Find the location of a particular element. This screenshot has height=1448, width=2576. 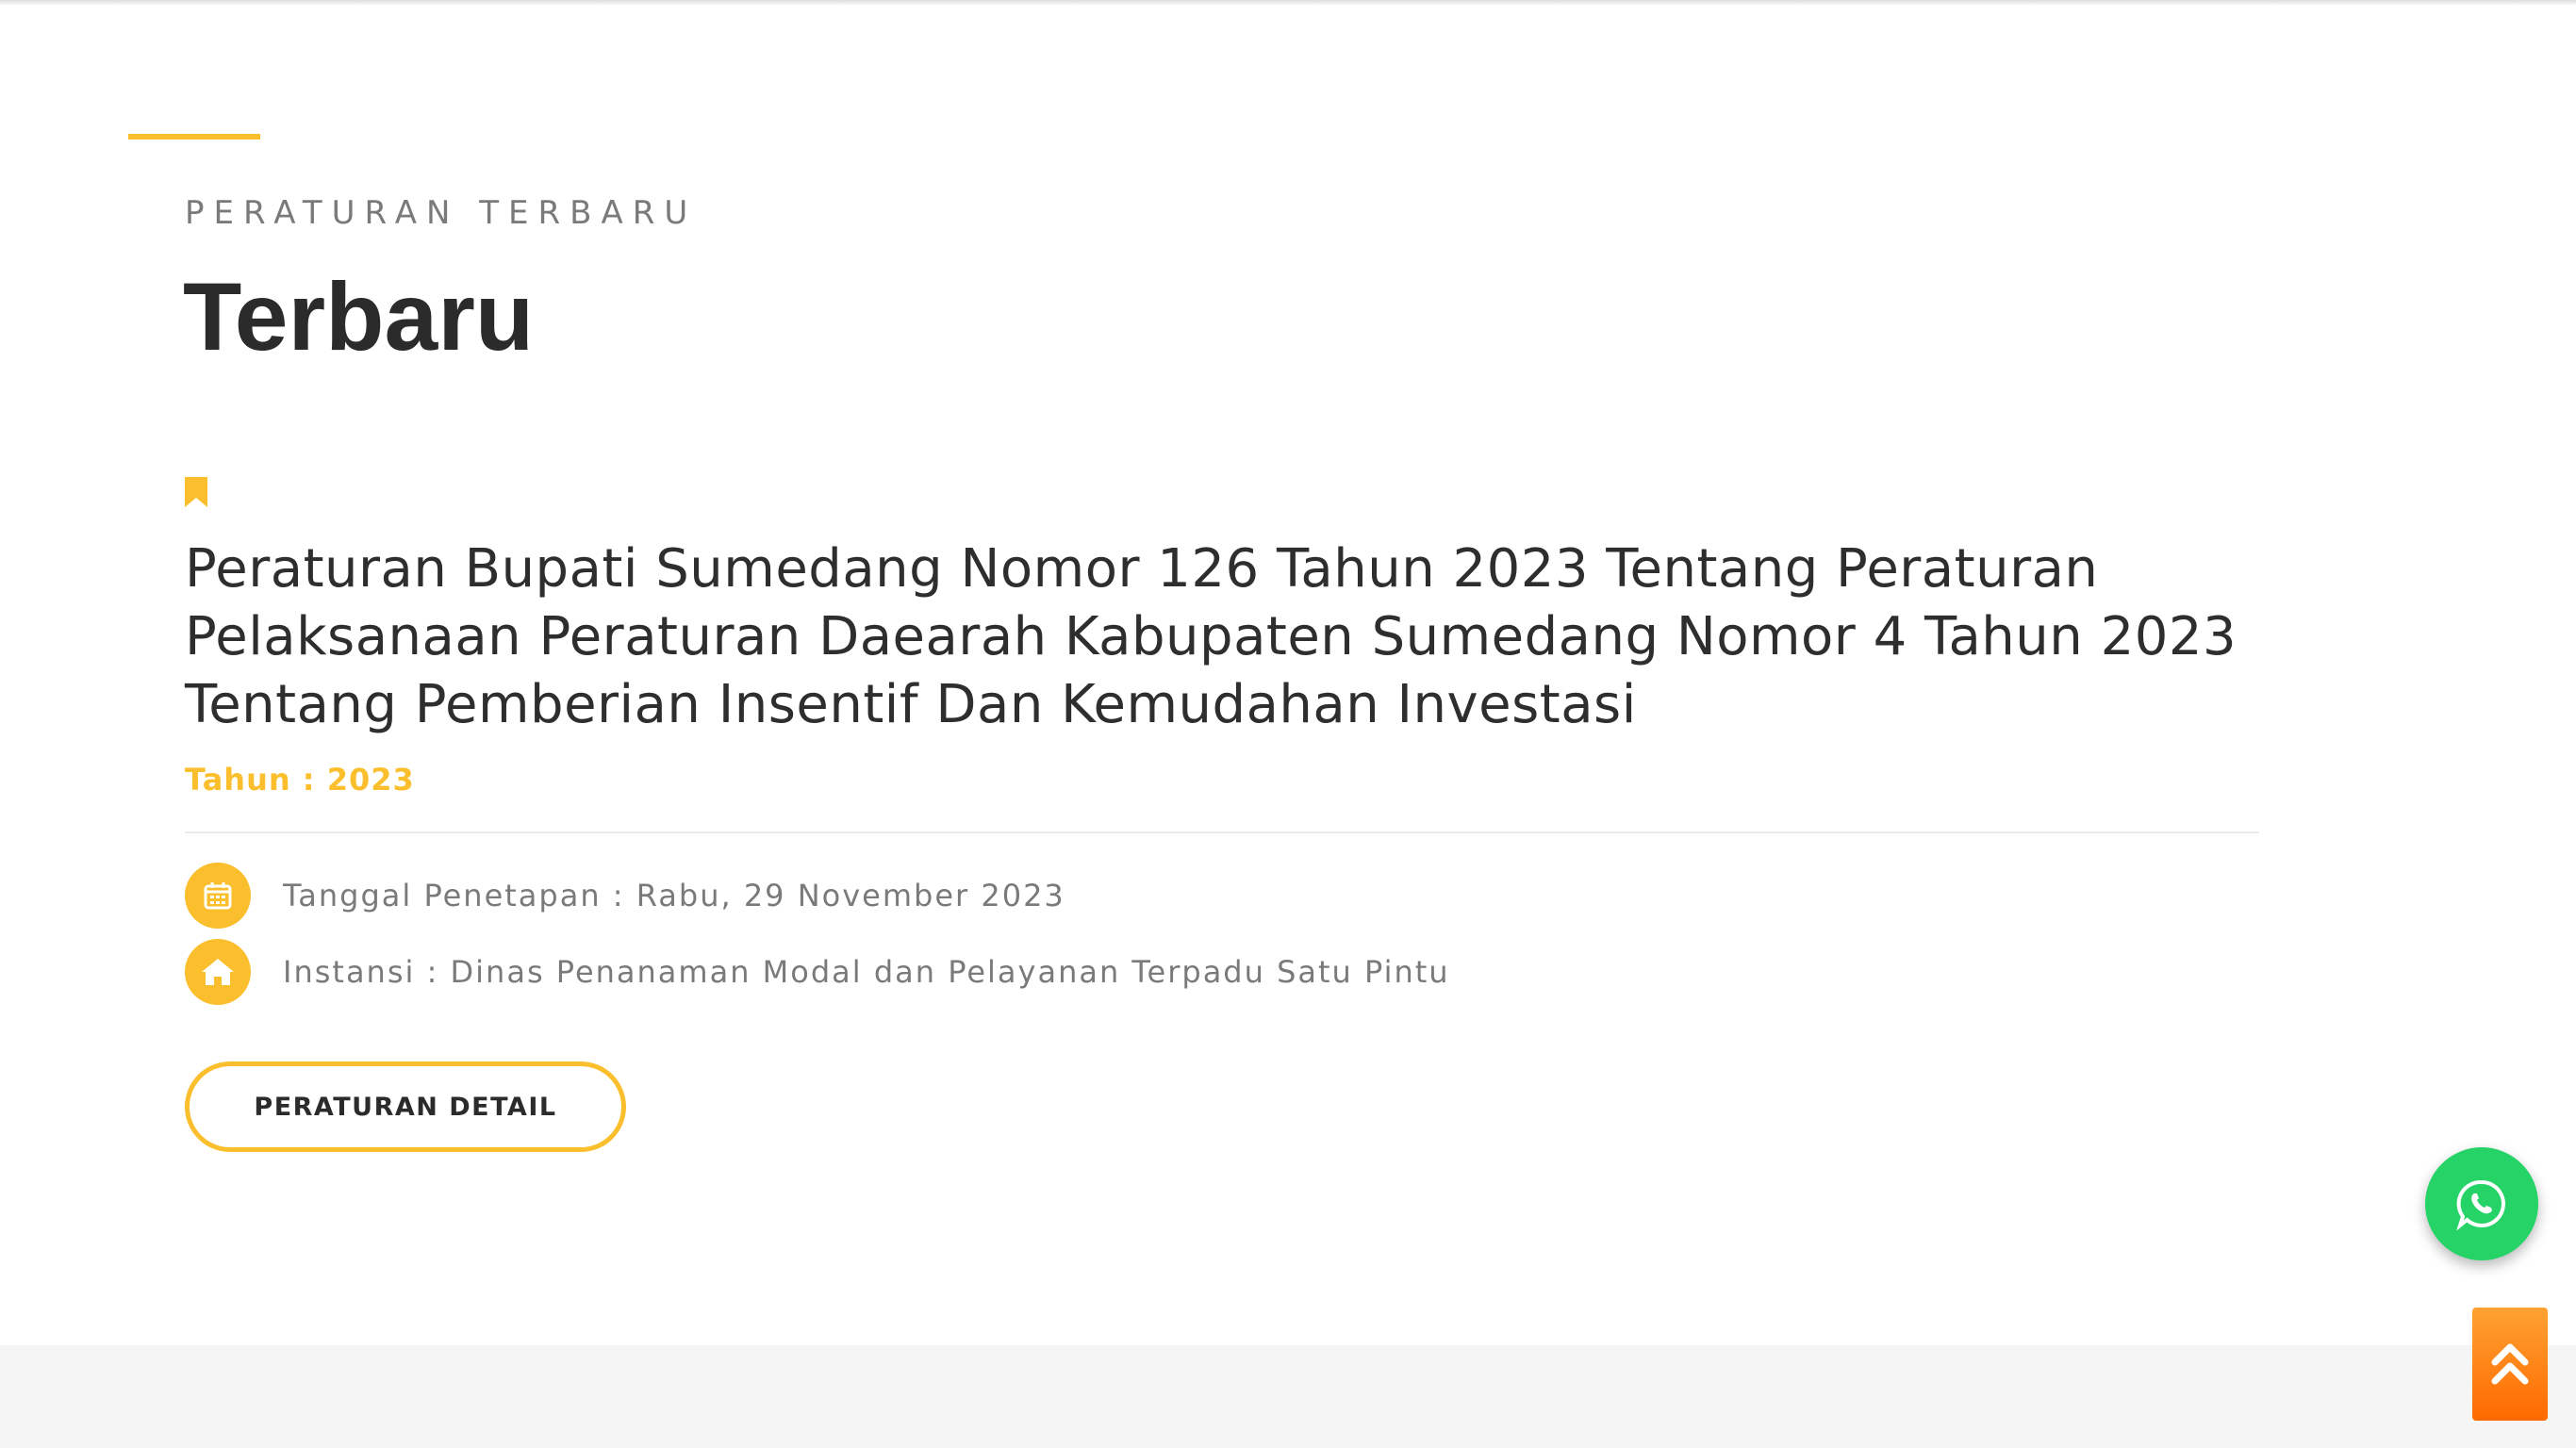

regulation-year: Tahun : 2023 is located at coordinates (300, 780).